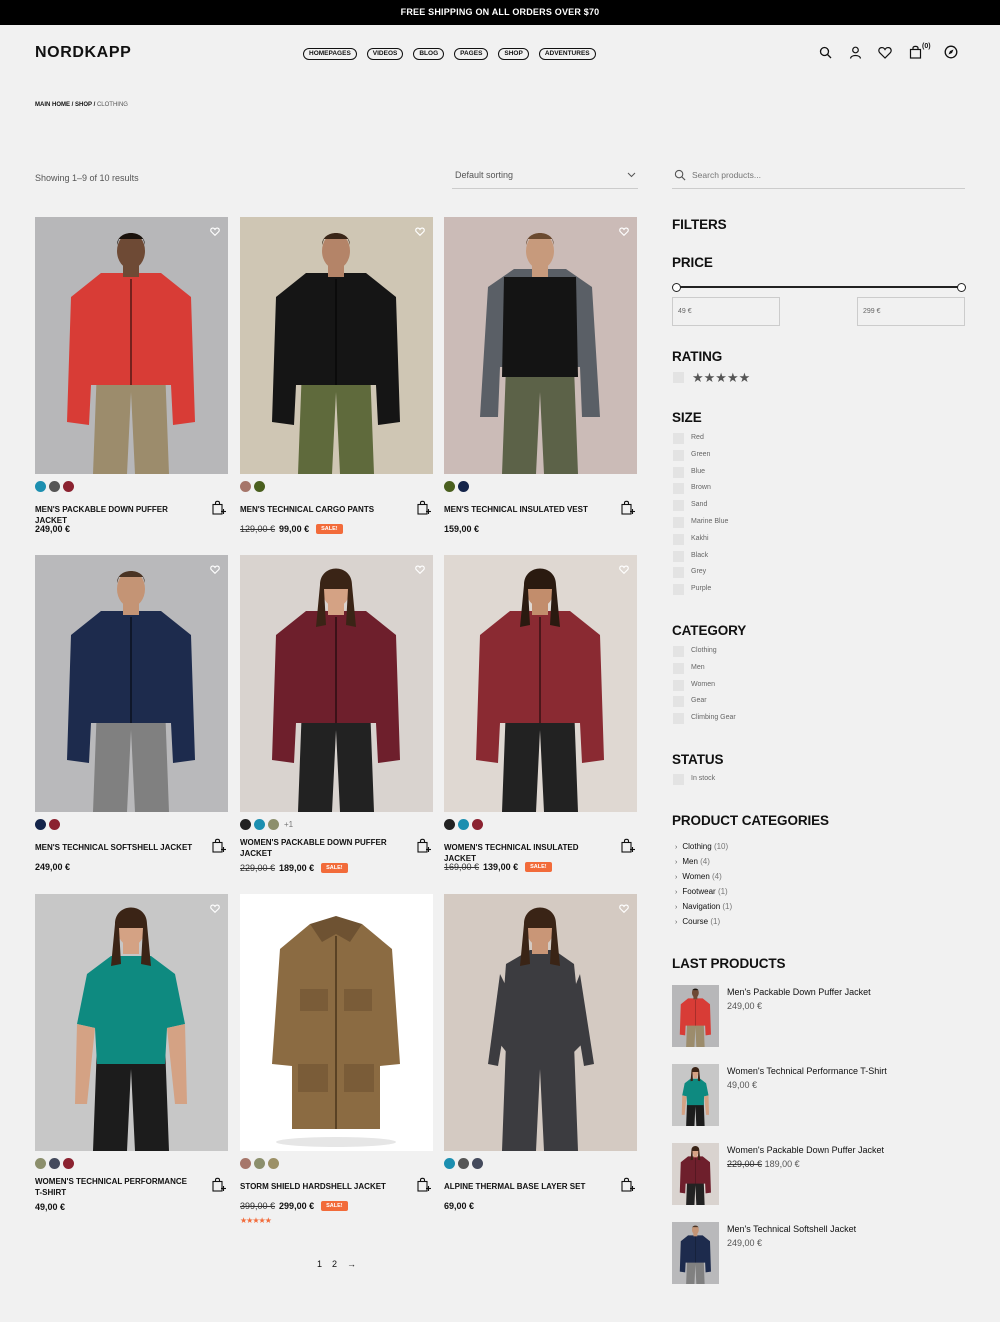 This screenshot has height=1322, width=1000. What do you see at coordinates (885, 52) in the screenshot?
I see `wishlist-icon` at bounding box center [885, 52].